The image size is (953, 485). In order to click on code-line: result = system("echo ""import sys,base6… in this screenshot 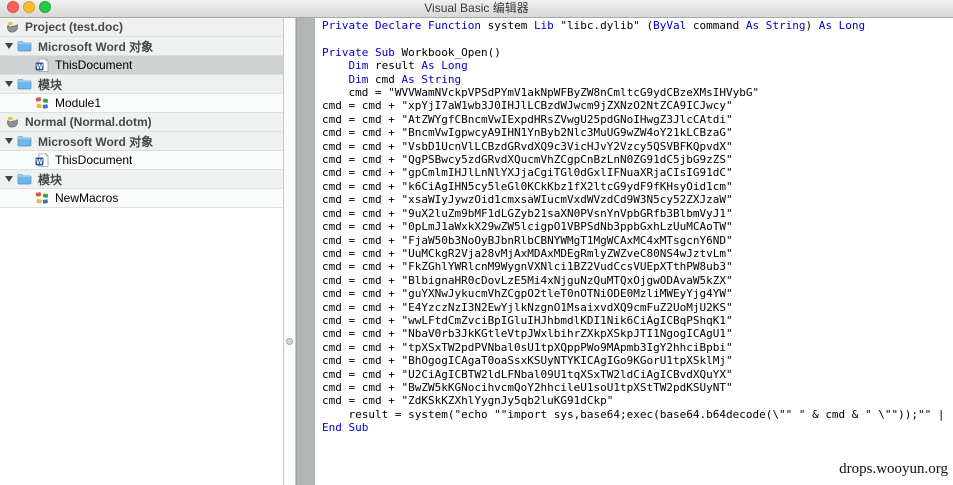, I will do `click(633, 414)`.